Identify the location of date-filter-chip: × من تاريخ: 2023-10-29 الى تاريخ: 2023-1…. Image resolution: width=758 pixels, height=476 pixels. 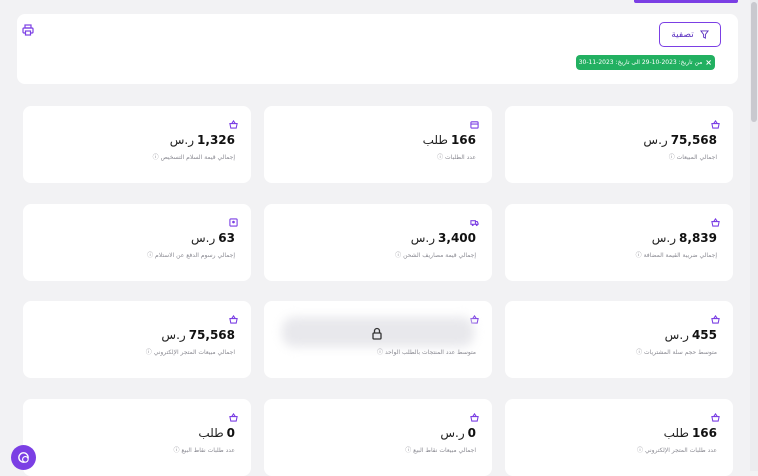
(645, 62).